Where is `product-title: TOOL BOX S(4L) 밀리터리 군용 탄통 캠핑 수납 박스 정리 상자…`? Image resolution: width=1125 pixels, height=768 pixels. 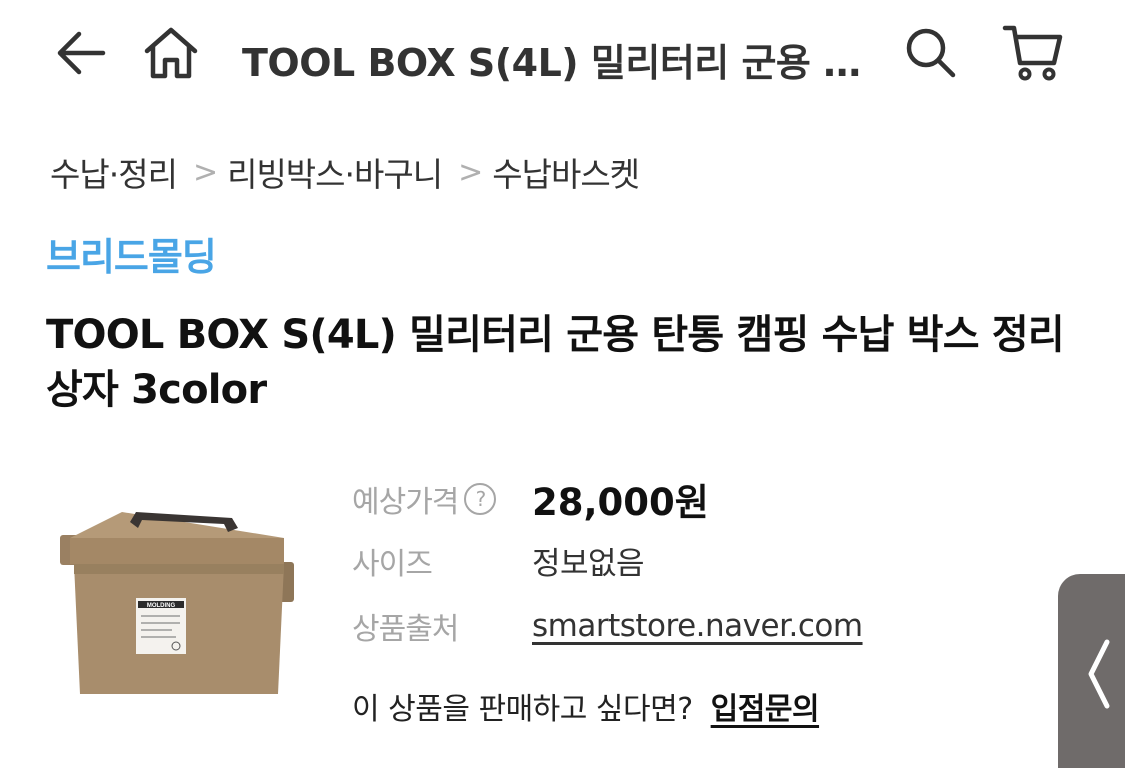
product-title: TOOL BOX S(4L) 밀리터리 군용 탄통 캠핑 수납 박스 정리 상자… is located at coordinates (555, 362).